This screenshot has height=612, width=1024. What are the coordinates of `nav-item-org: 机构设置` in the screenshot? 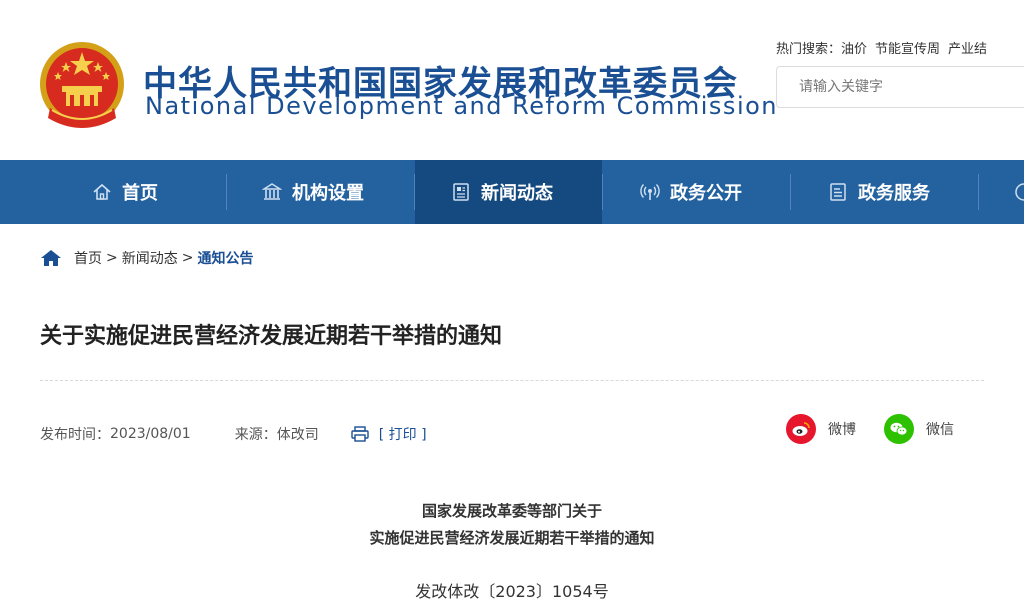 It's located at (337, 192).